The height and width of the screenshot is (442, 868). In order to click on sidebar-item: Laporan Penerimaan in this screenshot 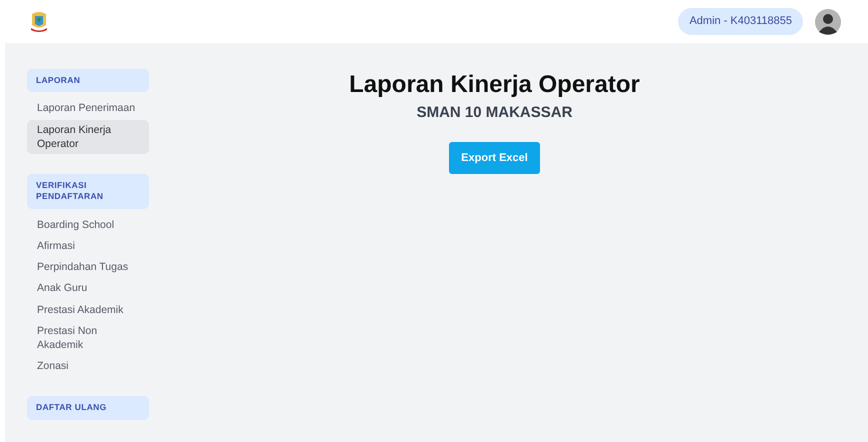, I will do `click(88, 108)`.